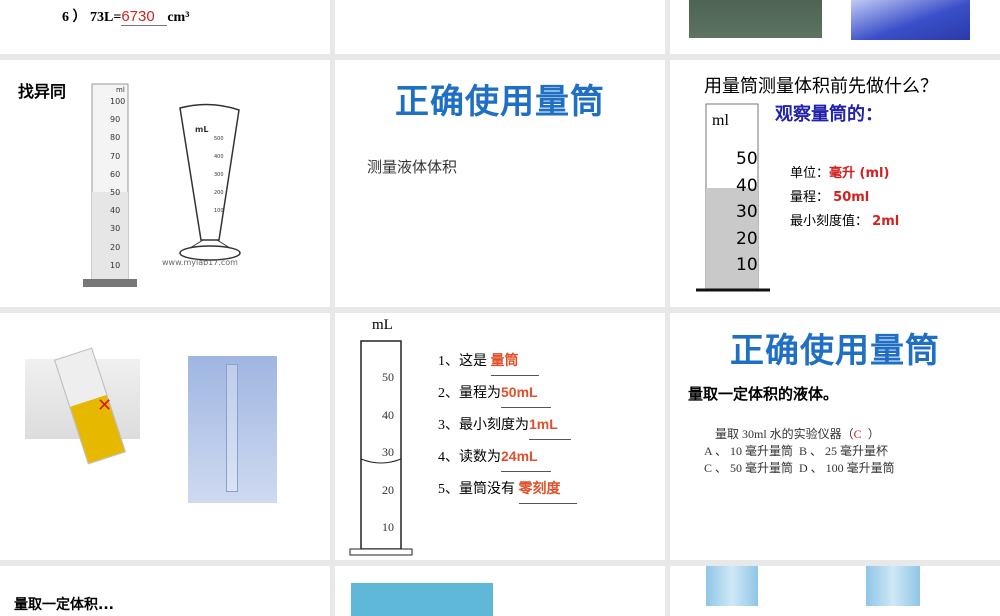  Describe the element at coordinates (910, 20) in the screenshot. I see `photo-cylinder-blue` at that location.